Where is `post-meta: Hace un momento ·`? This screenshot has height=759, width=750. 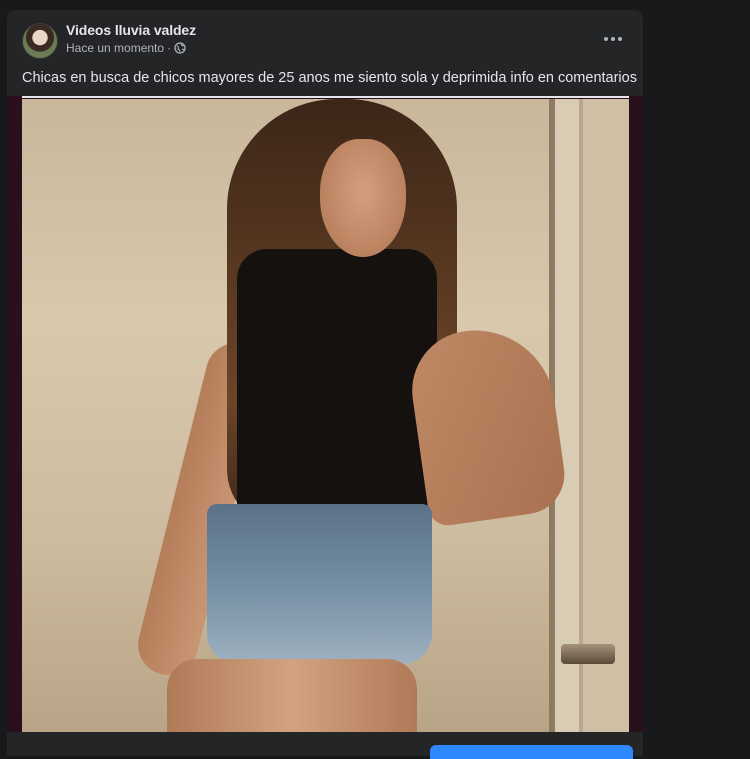
post-meta: Hace un momento · is located at coordinates (126, 48).